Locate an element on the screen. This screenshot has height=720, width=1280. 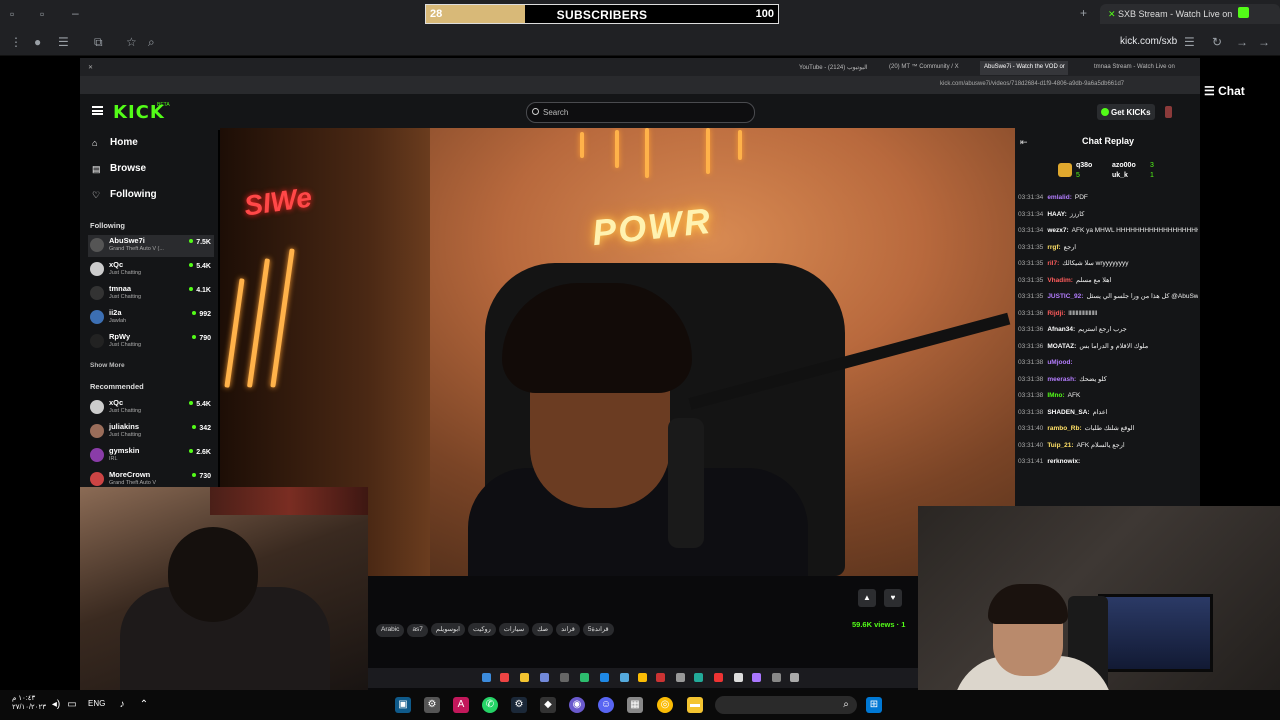
dash-icon: – is located at coordinates (75, 13).